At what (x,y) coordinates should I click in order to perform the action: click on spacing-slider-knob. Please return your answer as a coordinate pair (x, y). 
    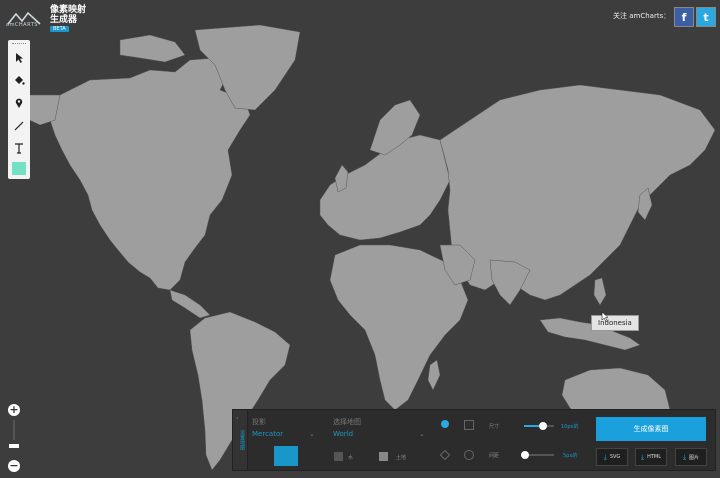
    Looking at the image, I should click on (525, 455).